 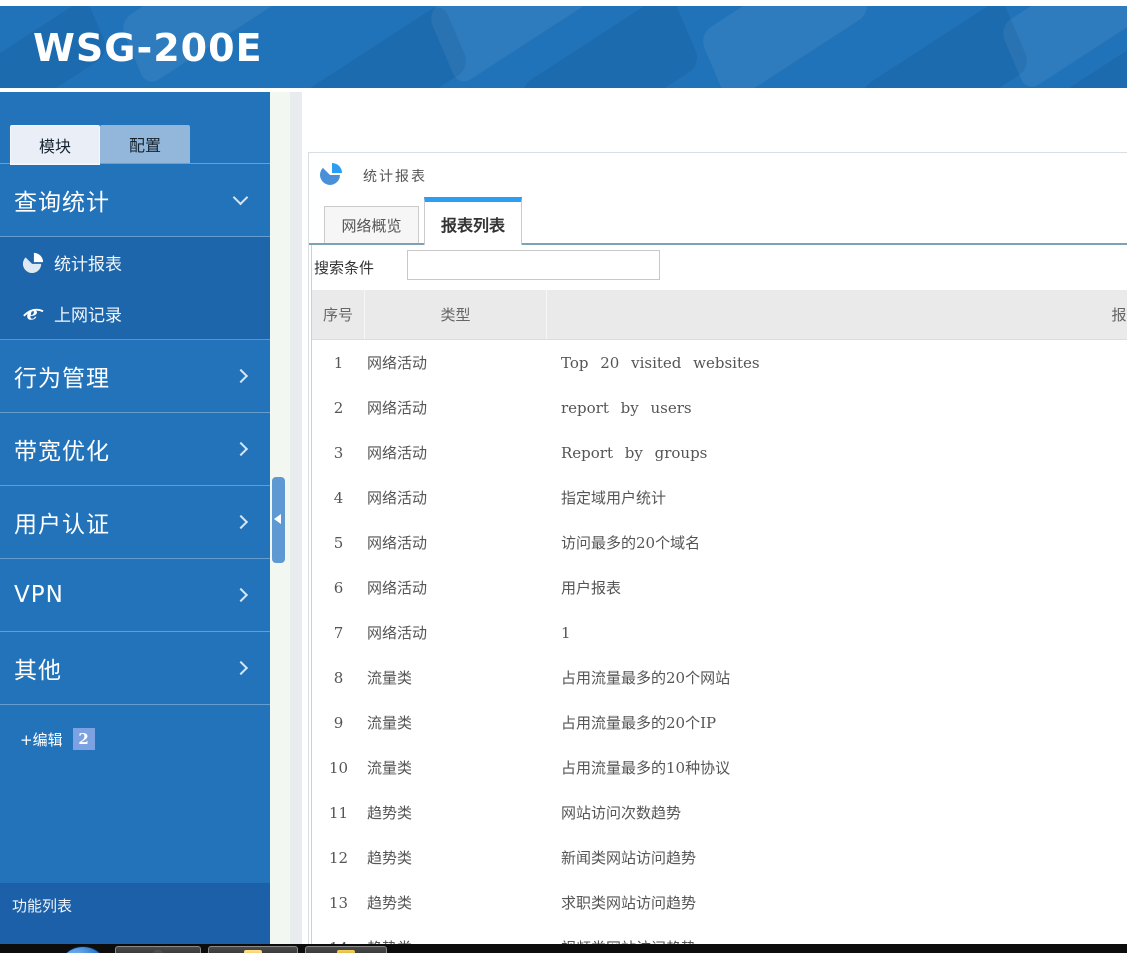 I want to click on sidebar-nav: 查询统计 统计报表 e 上网记录 行为管理 带宽优化 用户认证 VPN 其他, so click(x=135, y=434).